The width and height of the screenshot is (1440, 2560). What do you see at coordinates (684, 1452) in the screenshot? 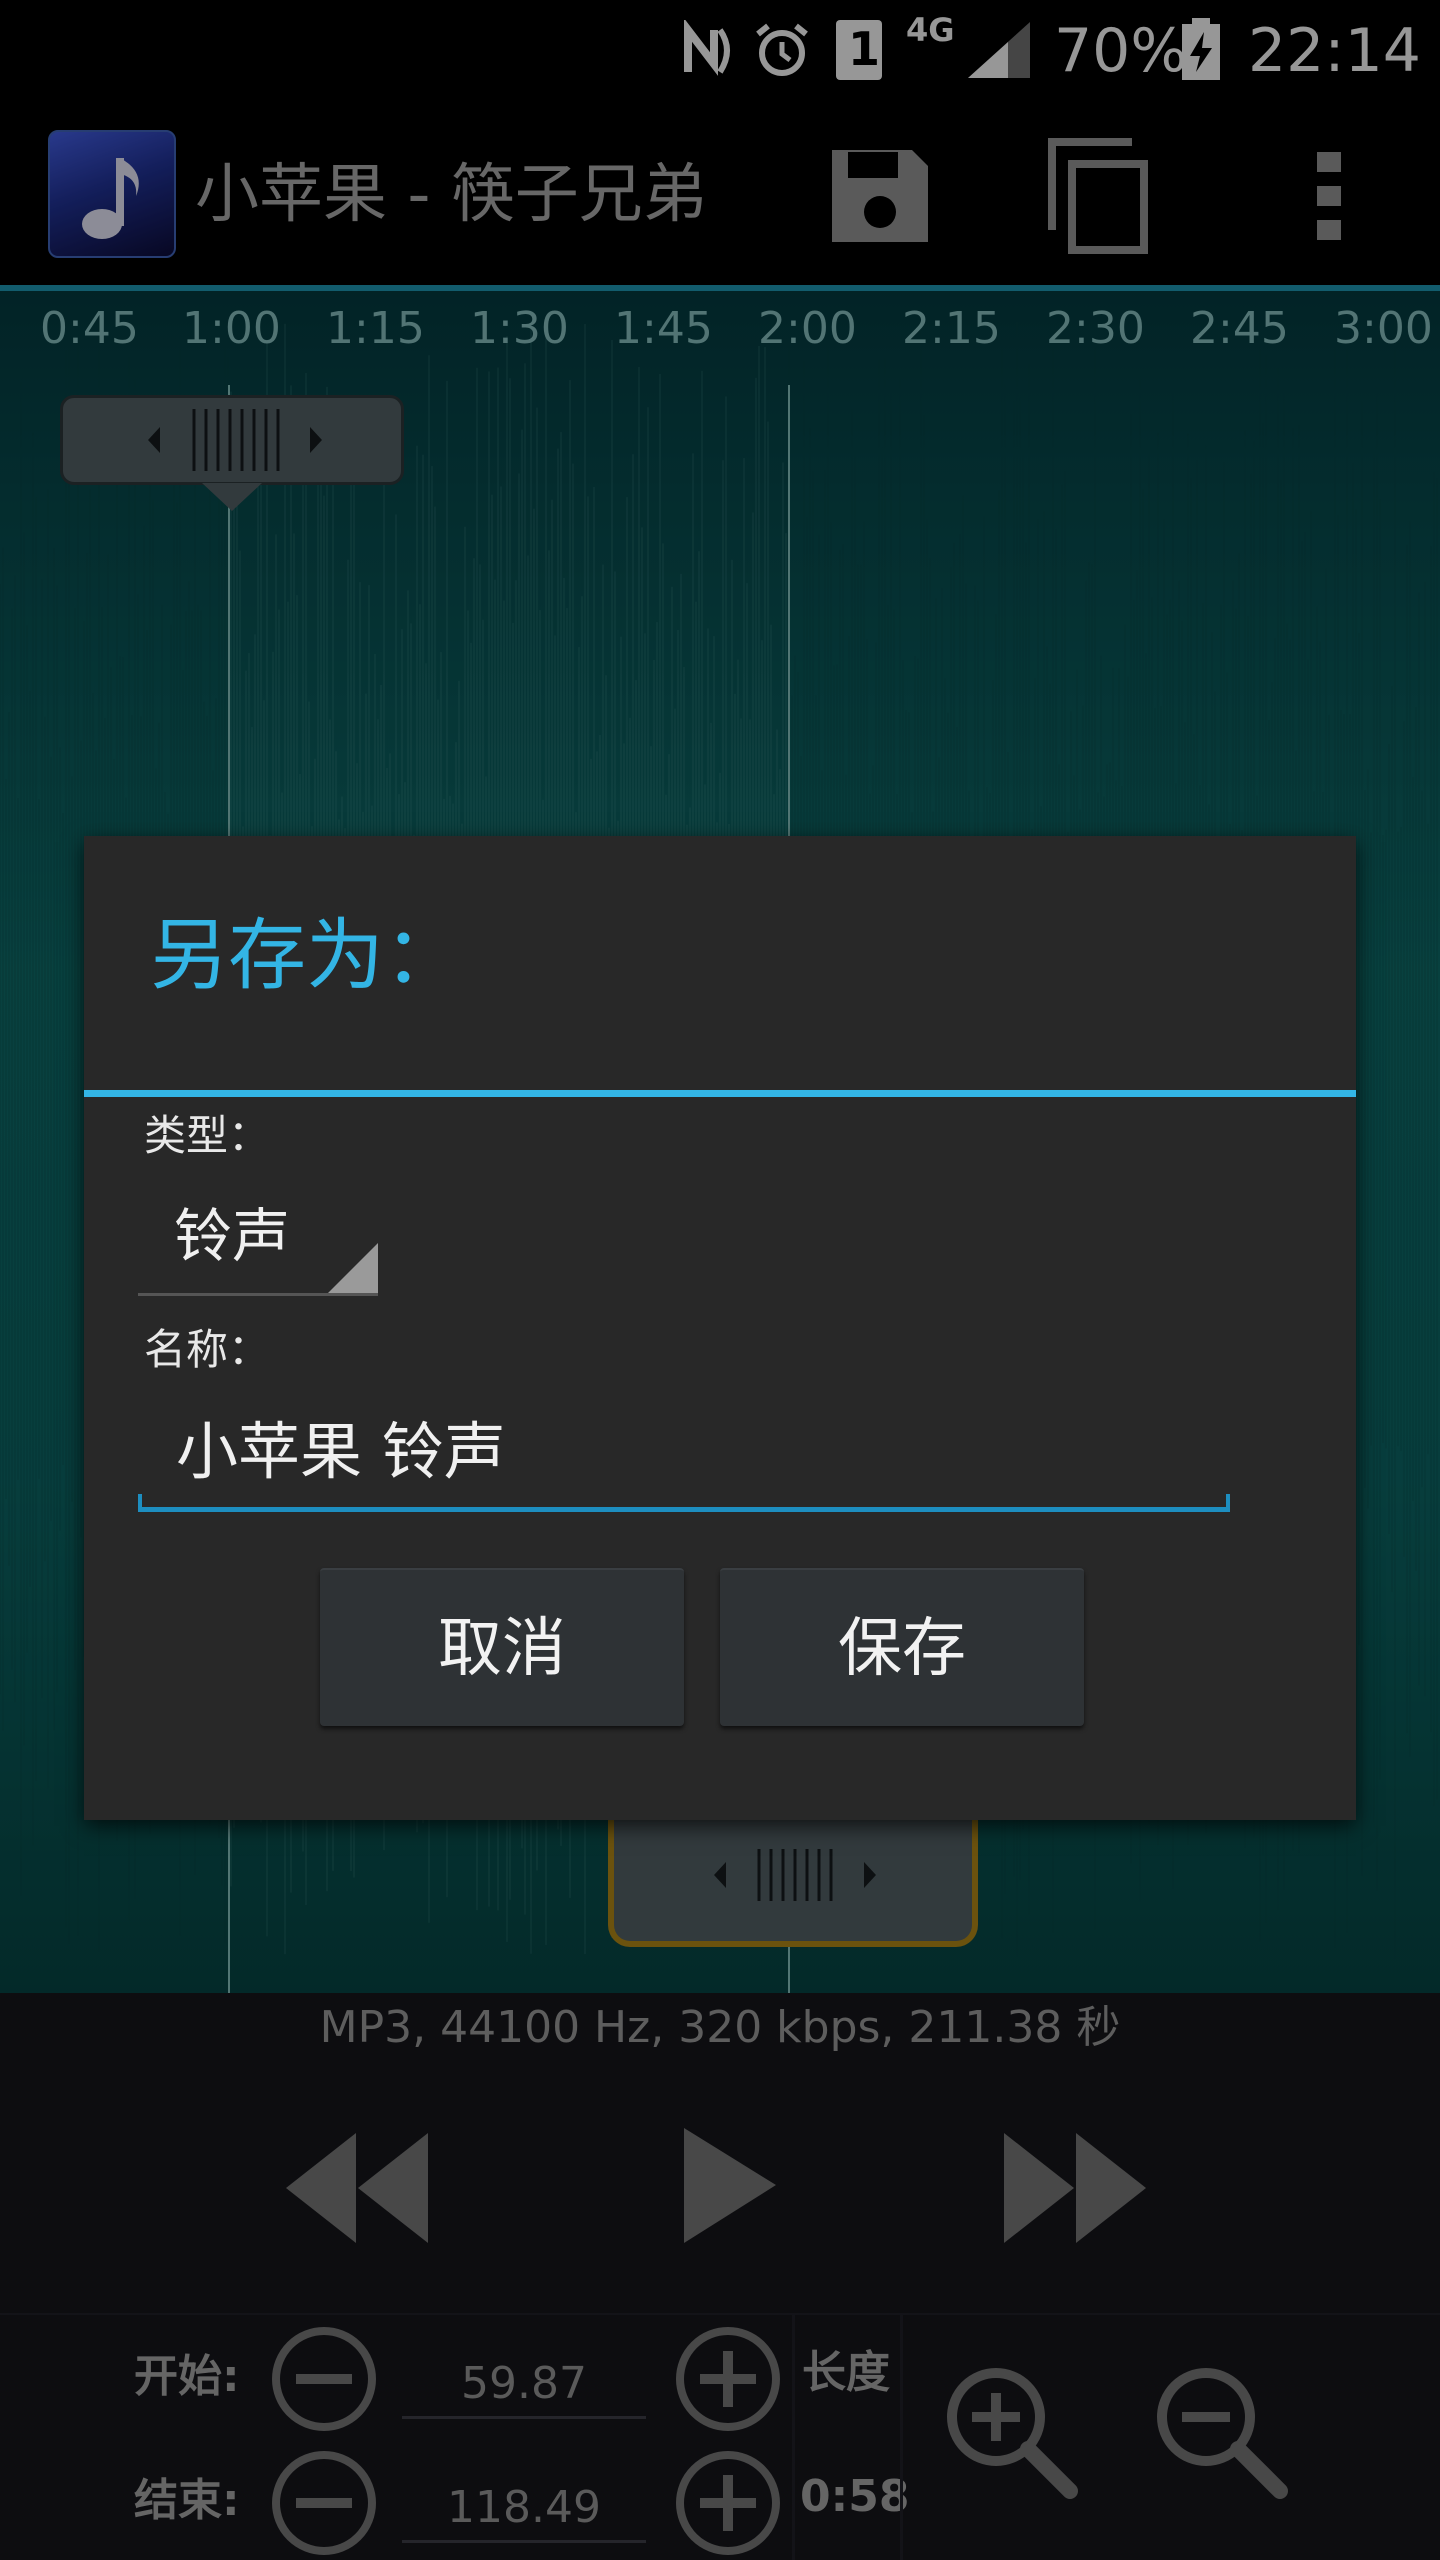
I see `name-input: 小苹果 铃声` at bounding box center [684, 1452].